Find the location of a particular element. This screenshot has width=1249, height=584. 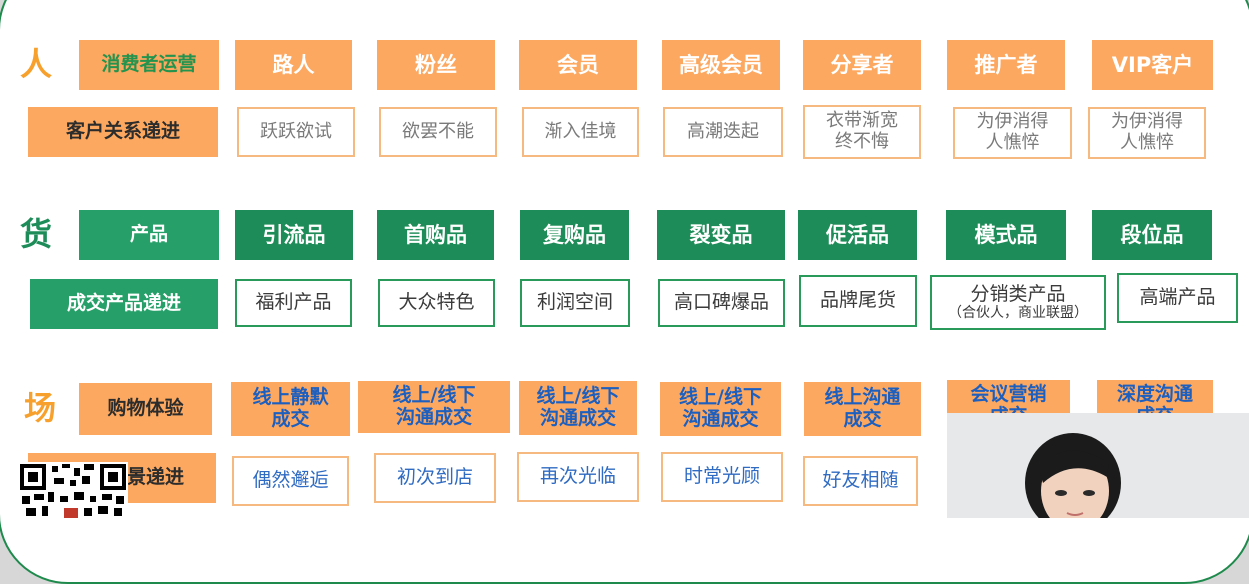

people-item-1: 路人 is located at coordinates (293, 65).